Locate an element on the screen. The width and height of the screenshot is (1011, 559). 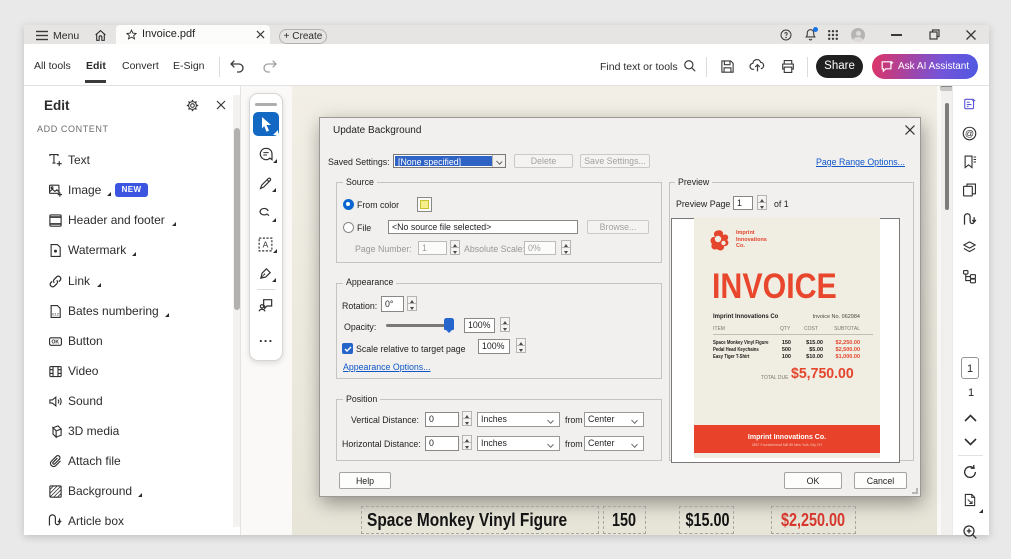
svg-text: 012 is located at coordinates (56, 313).